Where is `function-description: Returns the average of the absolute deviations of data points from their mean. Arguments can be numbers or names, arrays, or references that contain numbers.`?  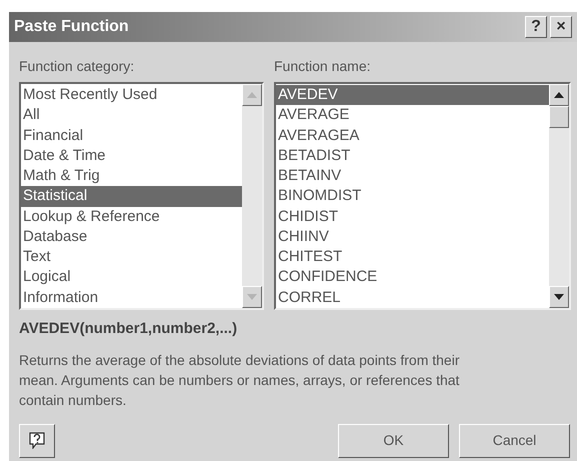 function-description: Returns the average of the absolute deviations of data points from their mean. Arguments can be numbers or names, arrays, or references that contain numbers. is located at coordinates (239, 380).